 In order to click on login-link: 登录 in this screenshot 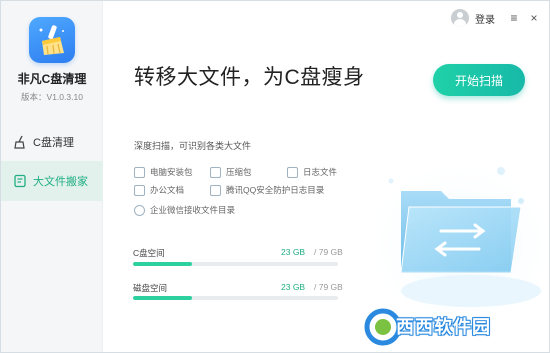, I will do `click(485, 18)`.